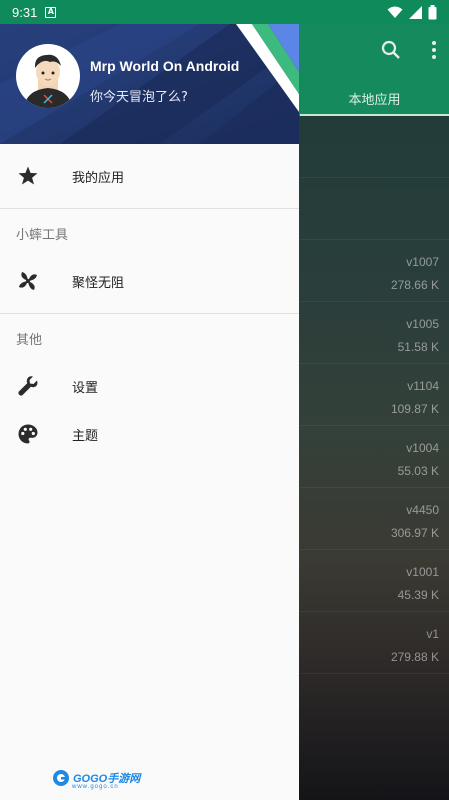 Image resolution: width=449 pixels, height=800 pixels. What do you see at coordinates (96, 779) in the screenshot?
I see `watermark: GOGO手游网 www.gogo.cn` at bounding box center [96, 779].